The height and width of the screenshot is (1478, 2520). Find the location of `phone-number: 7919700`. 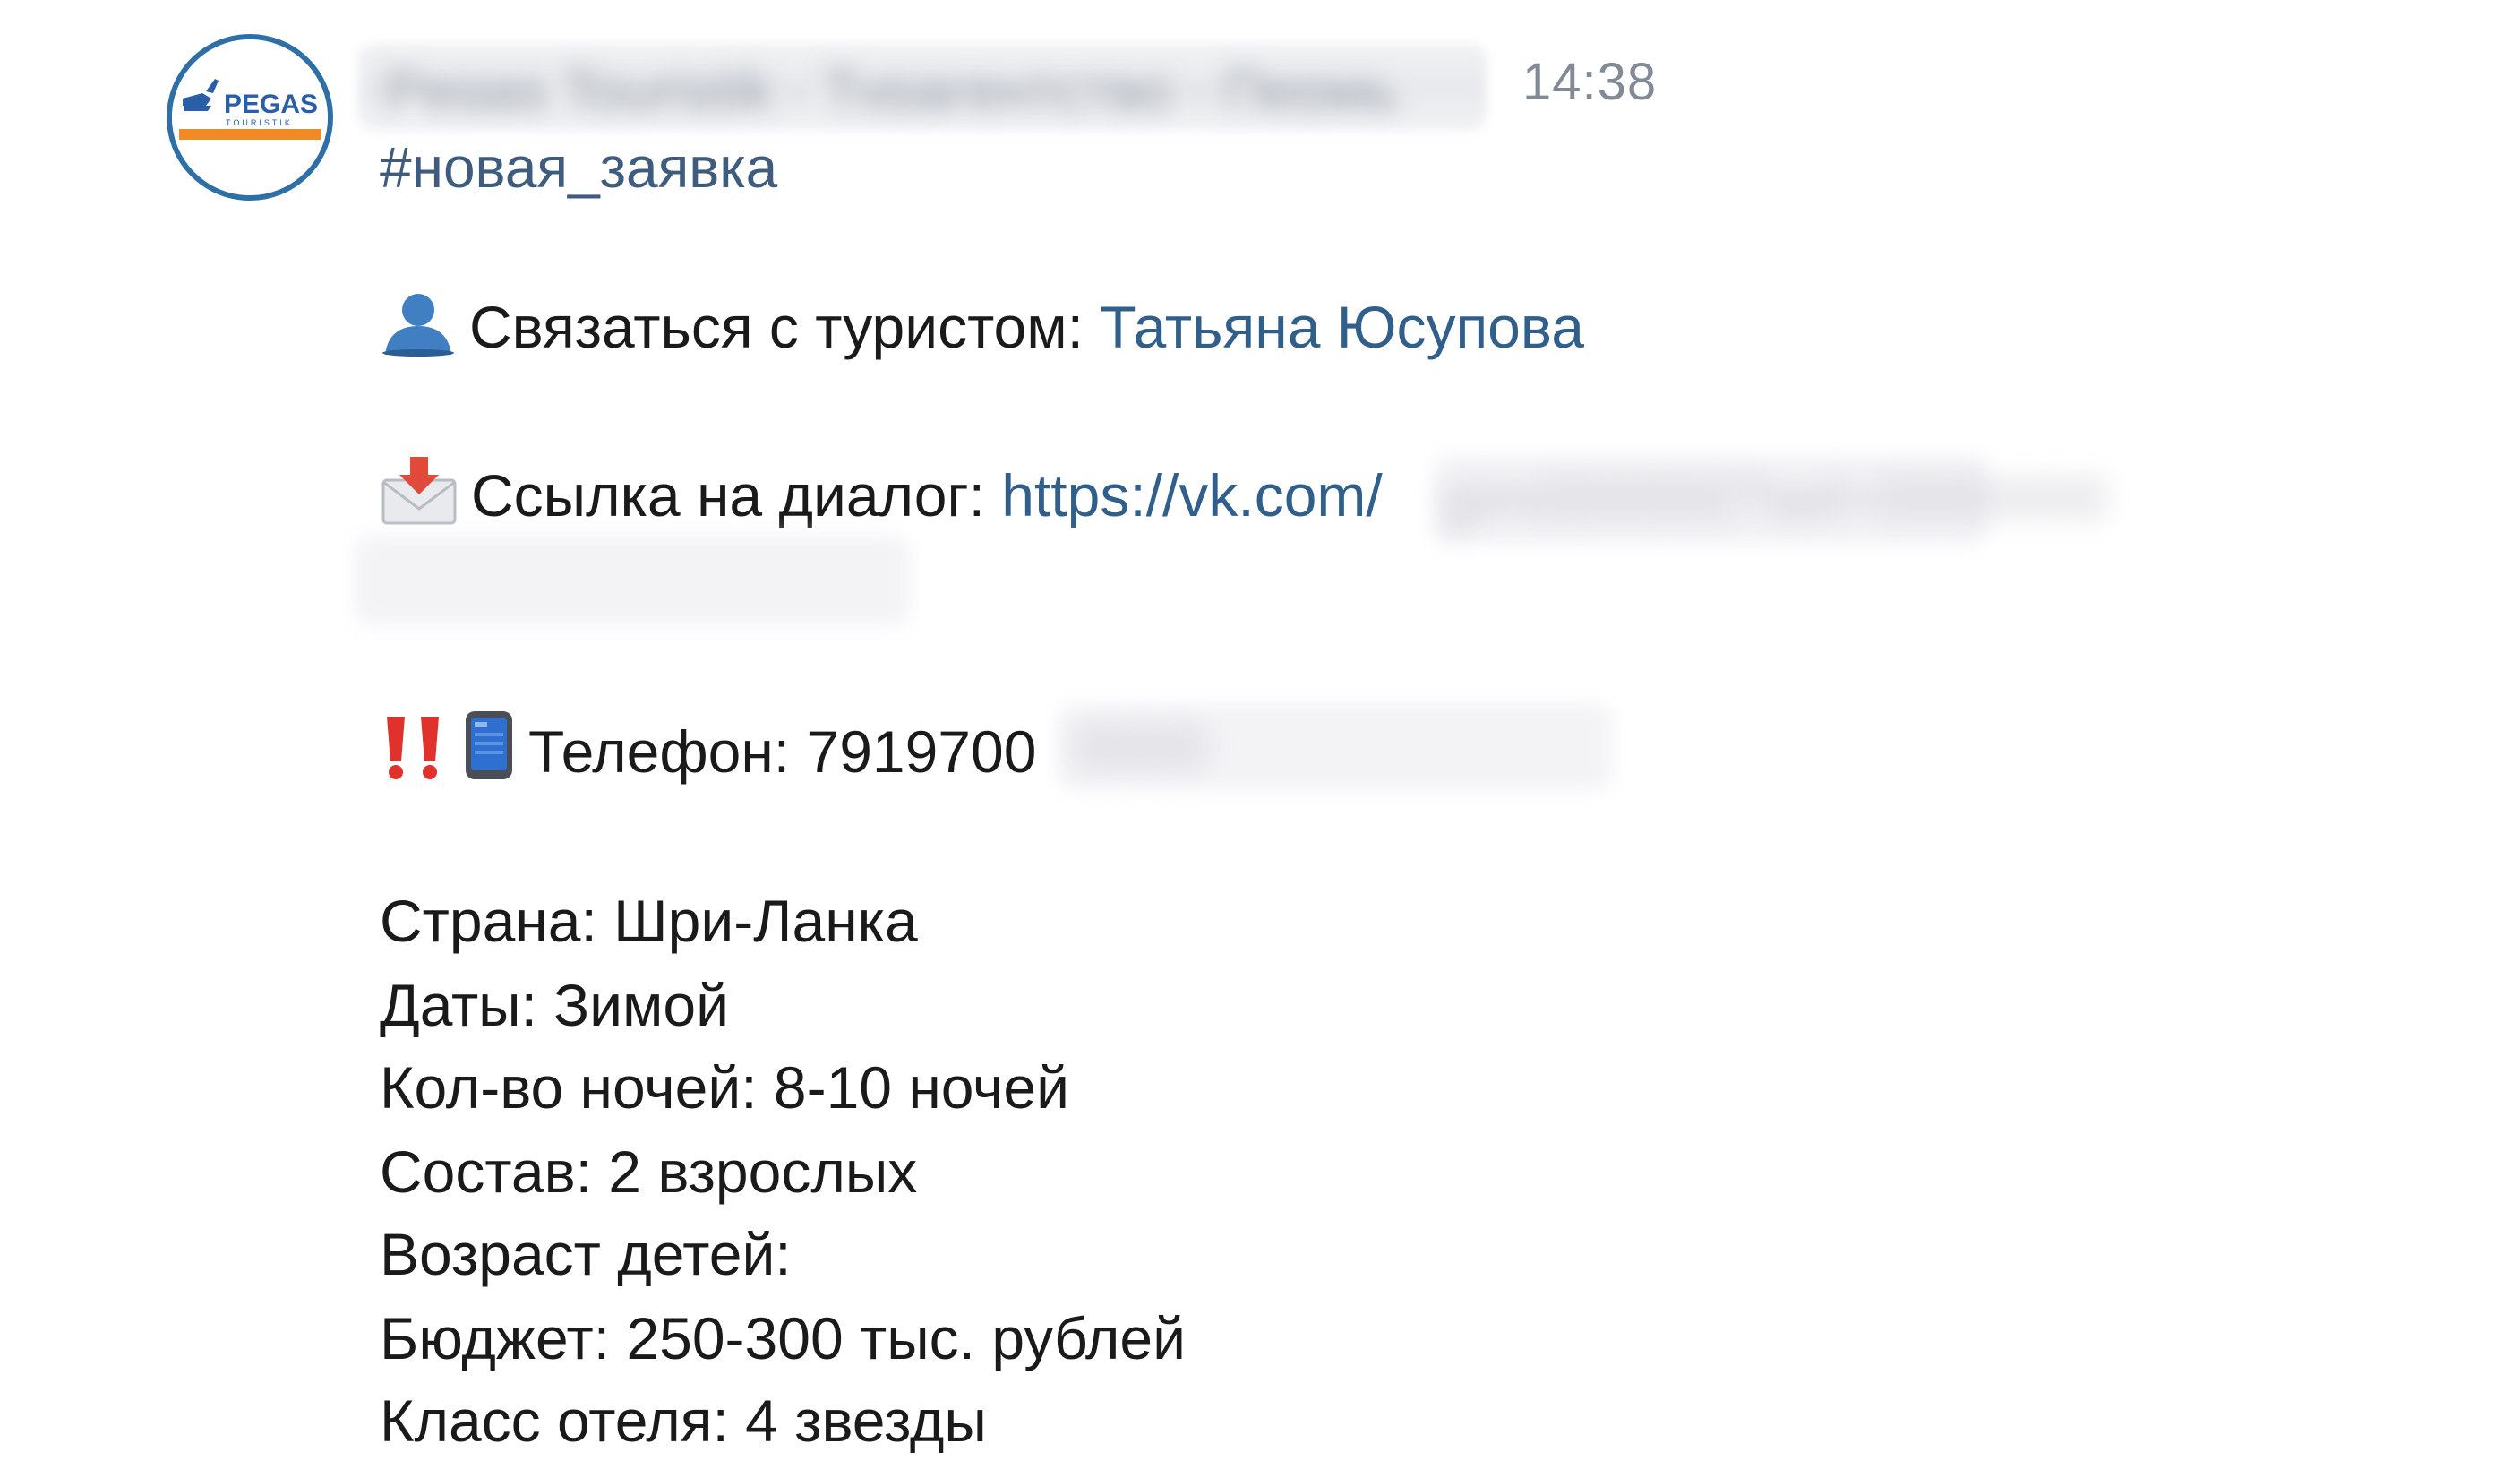

phone-number: 7919700 is located at coordinates (921, 751).